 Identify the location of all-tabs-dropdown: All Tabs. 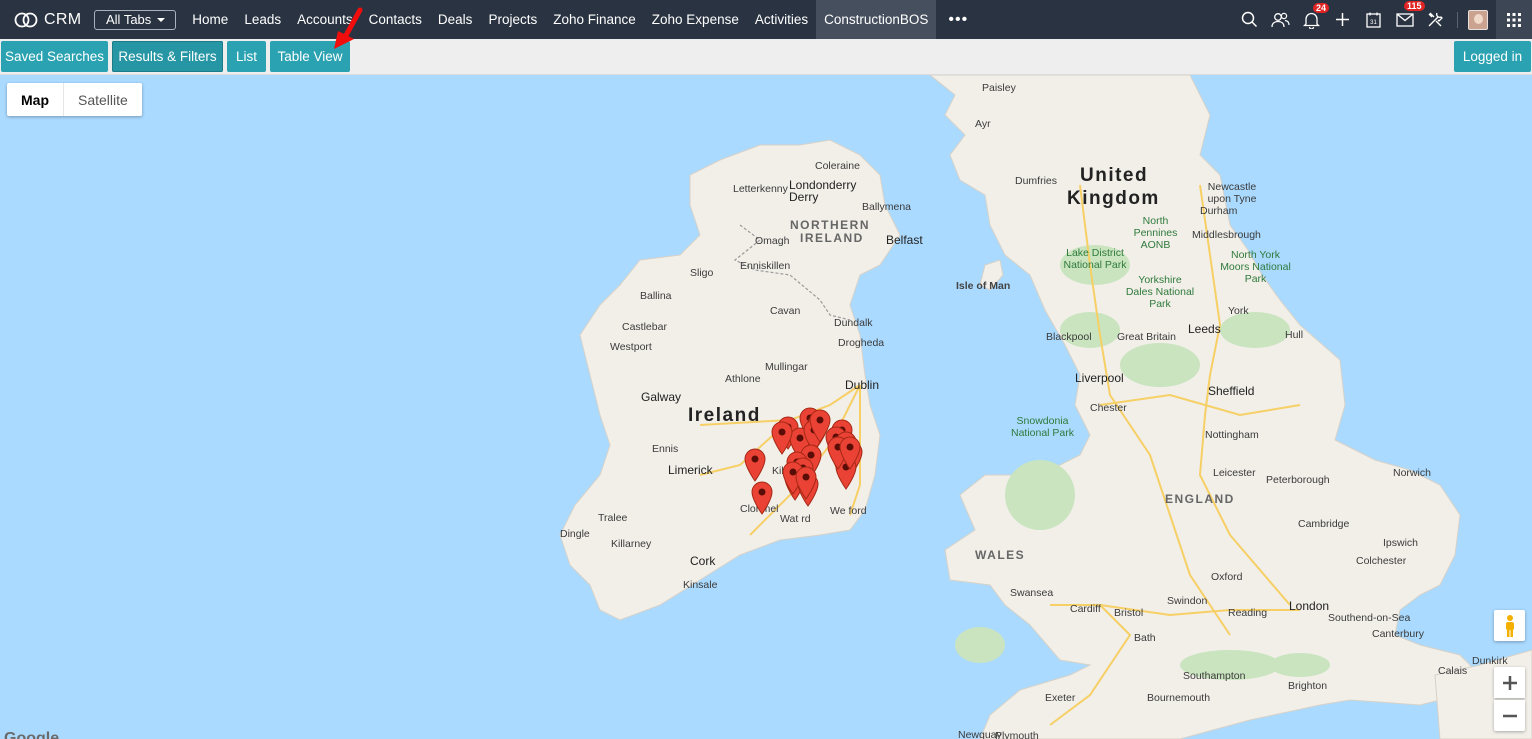
(135, 19).